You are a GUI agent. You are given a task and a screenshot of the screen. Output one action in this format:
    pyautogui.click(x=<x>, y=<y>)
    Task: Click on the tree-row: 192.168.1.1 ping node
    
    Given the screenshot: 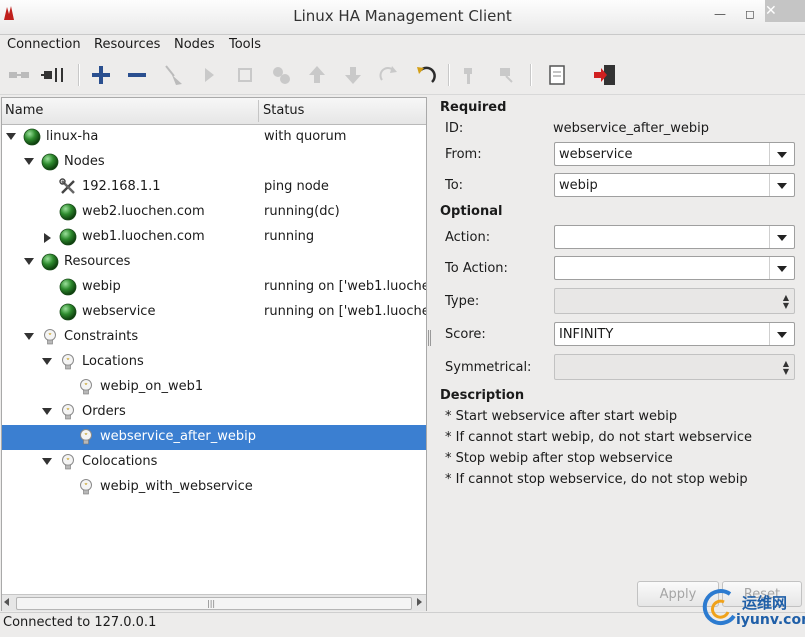 What is the action you would take?
    pyautogui.click(x=214, y=187)
    